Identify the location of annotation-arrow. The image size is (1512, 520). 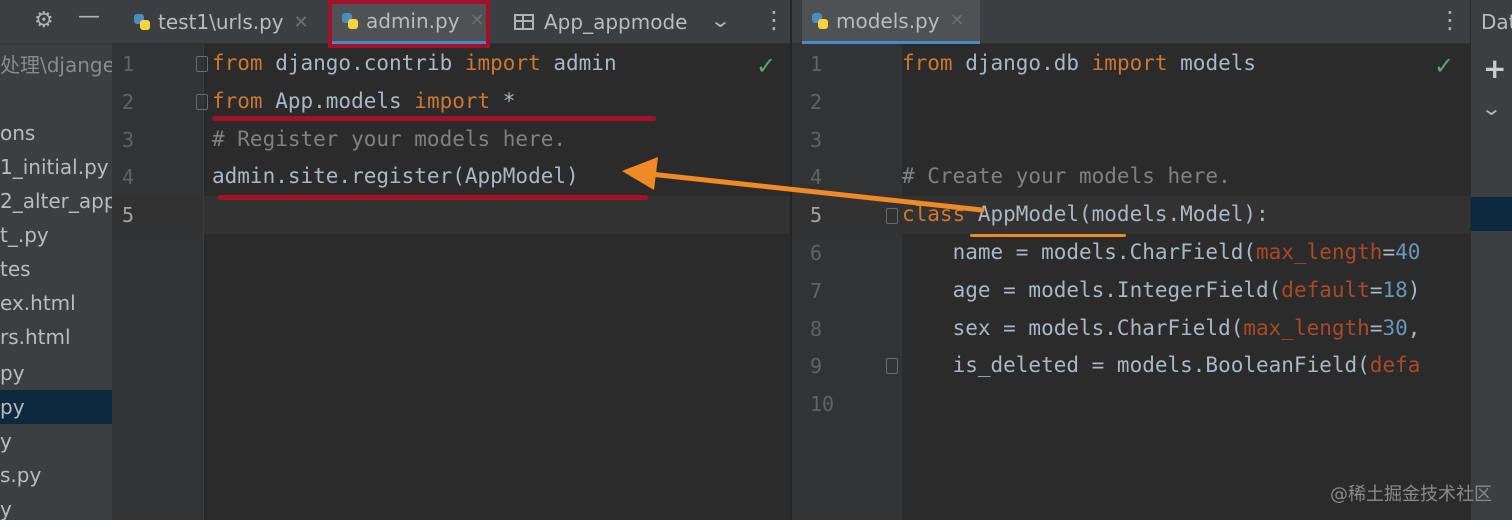
(803, 185).